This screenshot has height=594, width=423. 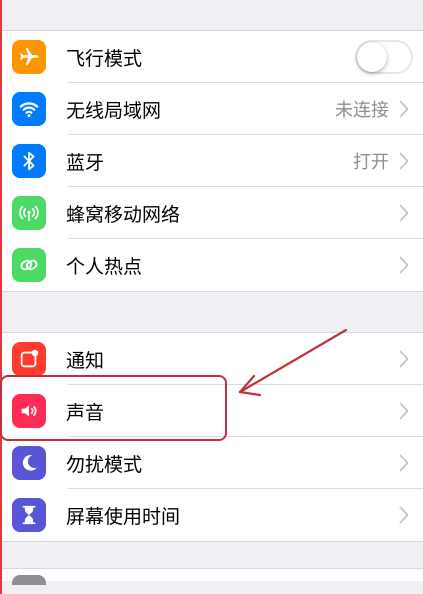 What do you see at coordinates (113, 408) in the screenshot?
I see `highlight-box` at bounding box center [113, 408].